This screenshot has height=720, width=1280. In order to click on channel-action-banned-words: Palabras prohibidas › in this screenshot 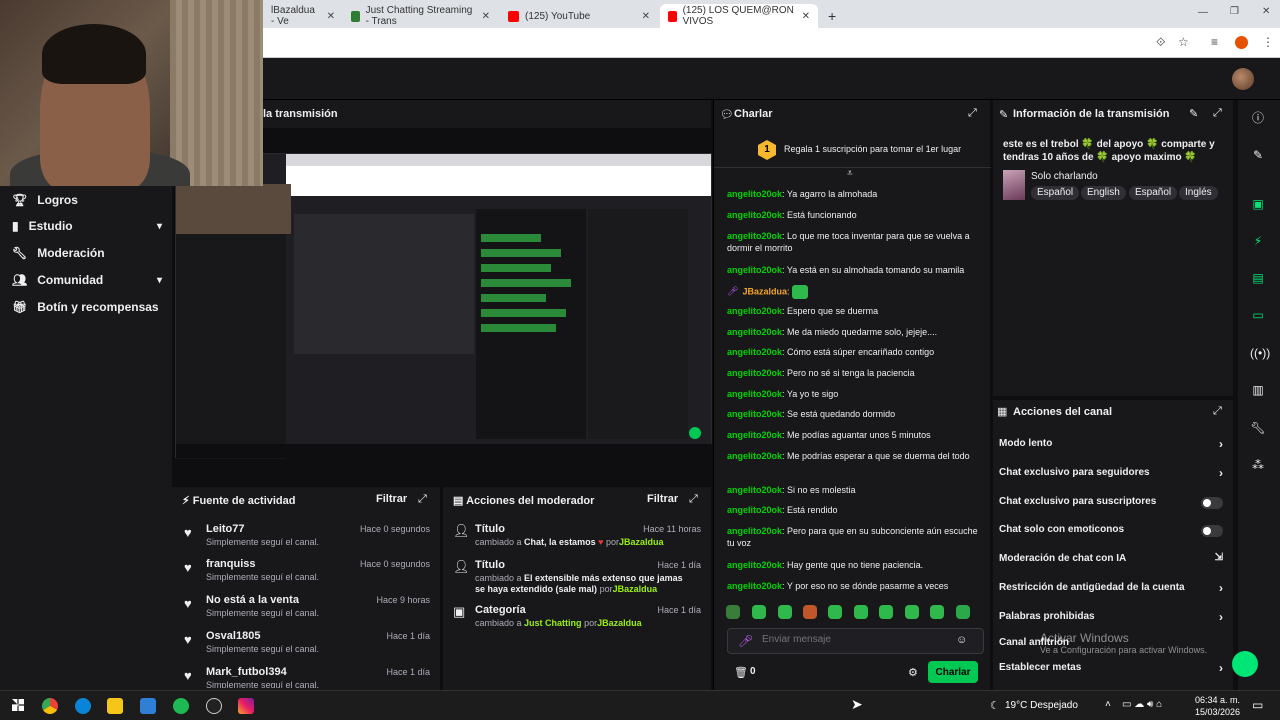, I will do `click(1113, 618)`.